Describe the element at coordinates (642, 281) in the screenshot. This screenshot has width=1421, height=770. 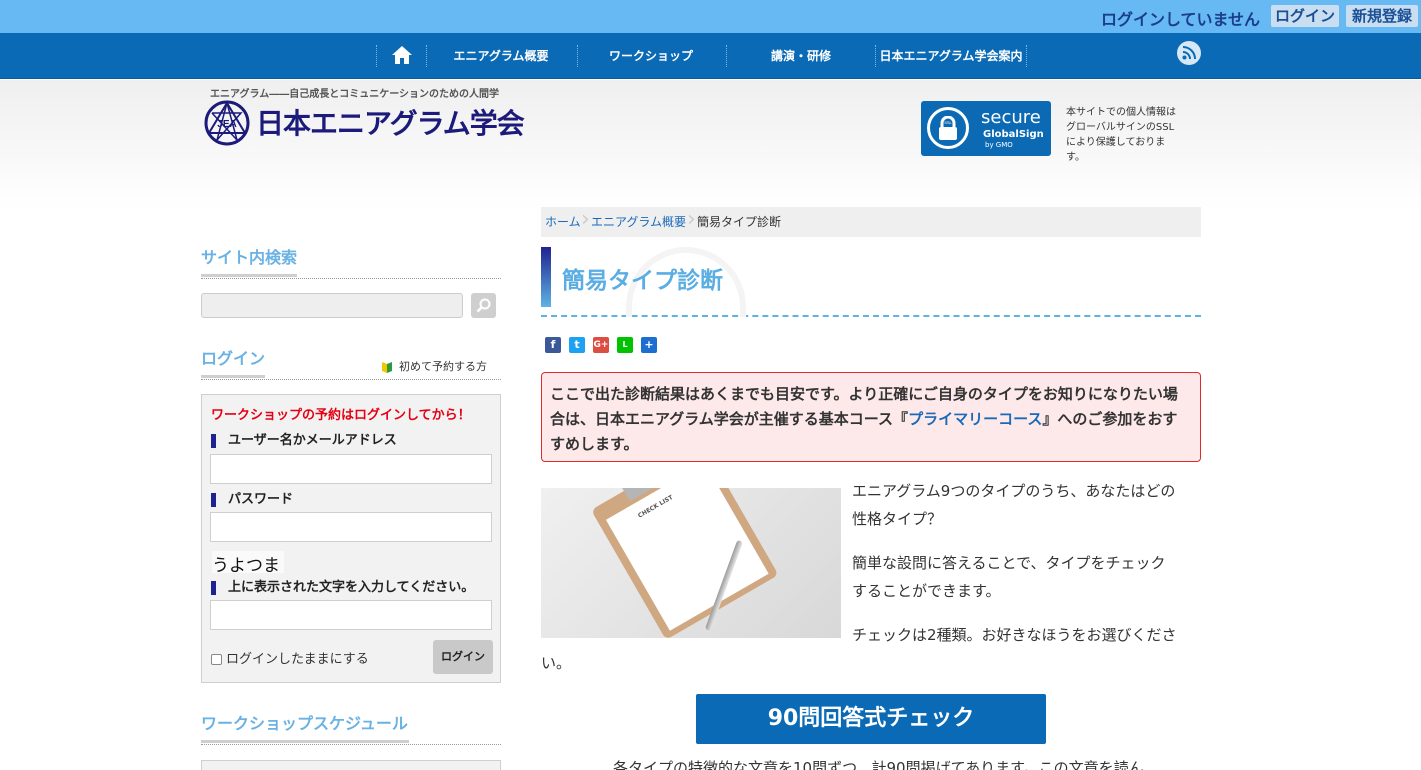
I see `page-title: 簡易タイプ診断` at that location.